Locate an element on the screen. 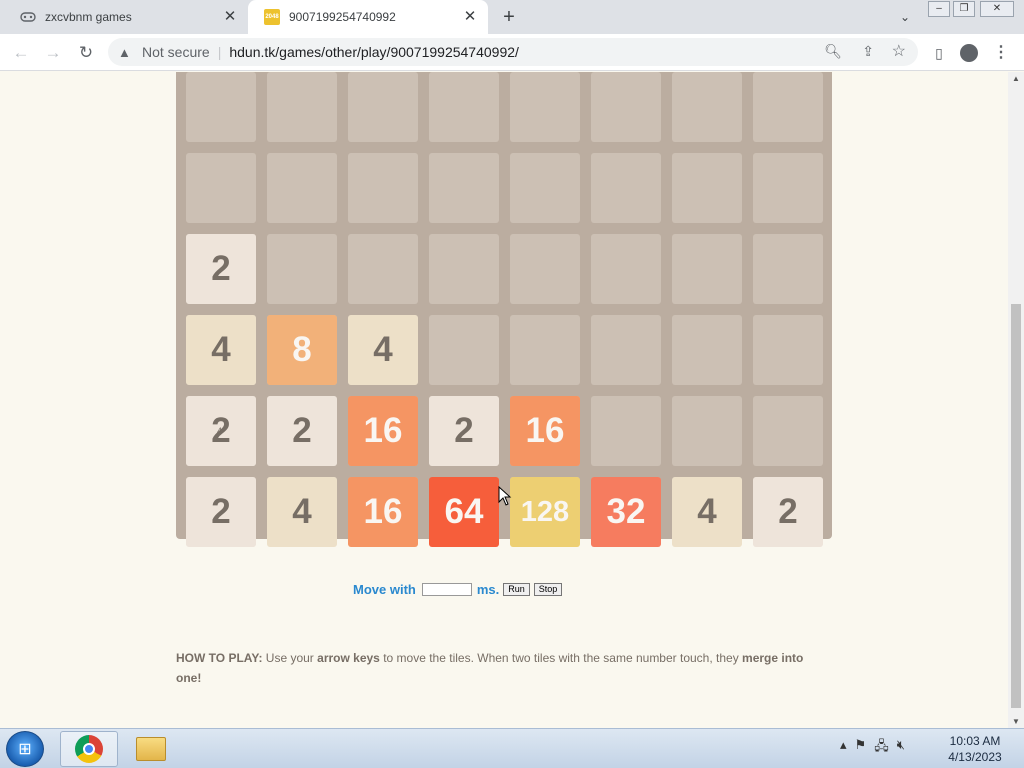  new-tab-button: + is located at coordinates (509, 17).